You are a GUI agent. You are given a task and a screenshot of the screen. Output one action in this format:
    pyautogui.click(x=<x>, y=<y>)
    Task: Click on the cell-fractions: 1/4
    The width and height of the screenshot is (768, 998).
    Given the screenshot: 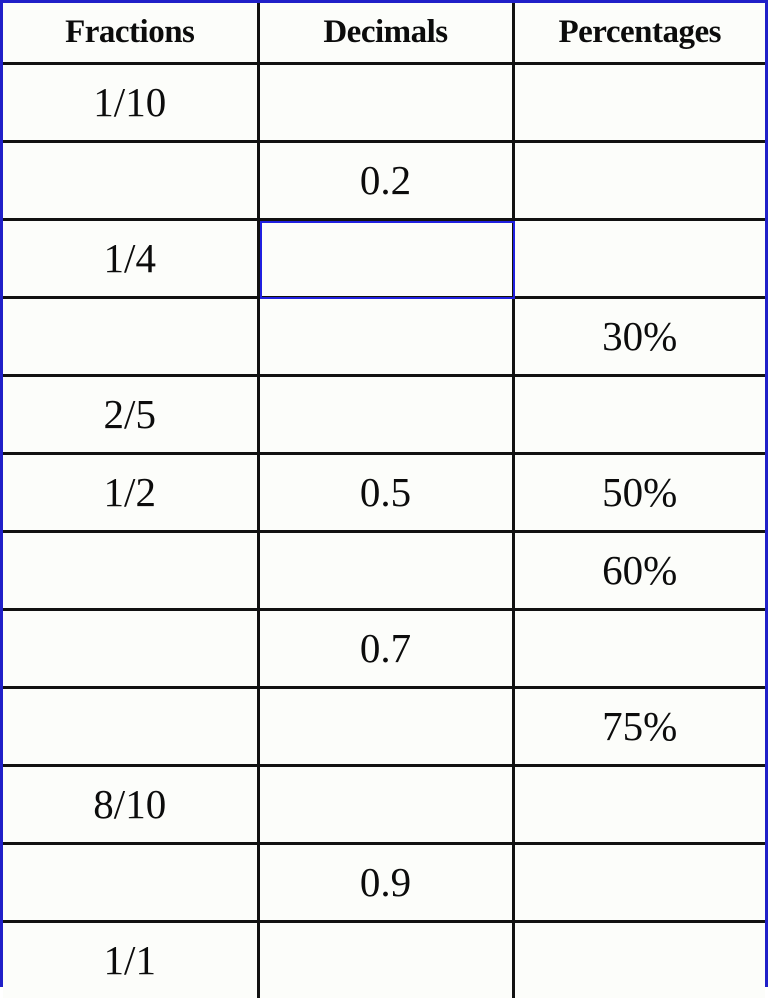 What is the action you would take?
    pyautogui.click(x=130, y=259)
    